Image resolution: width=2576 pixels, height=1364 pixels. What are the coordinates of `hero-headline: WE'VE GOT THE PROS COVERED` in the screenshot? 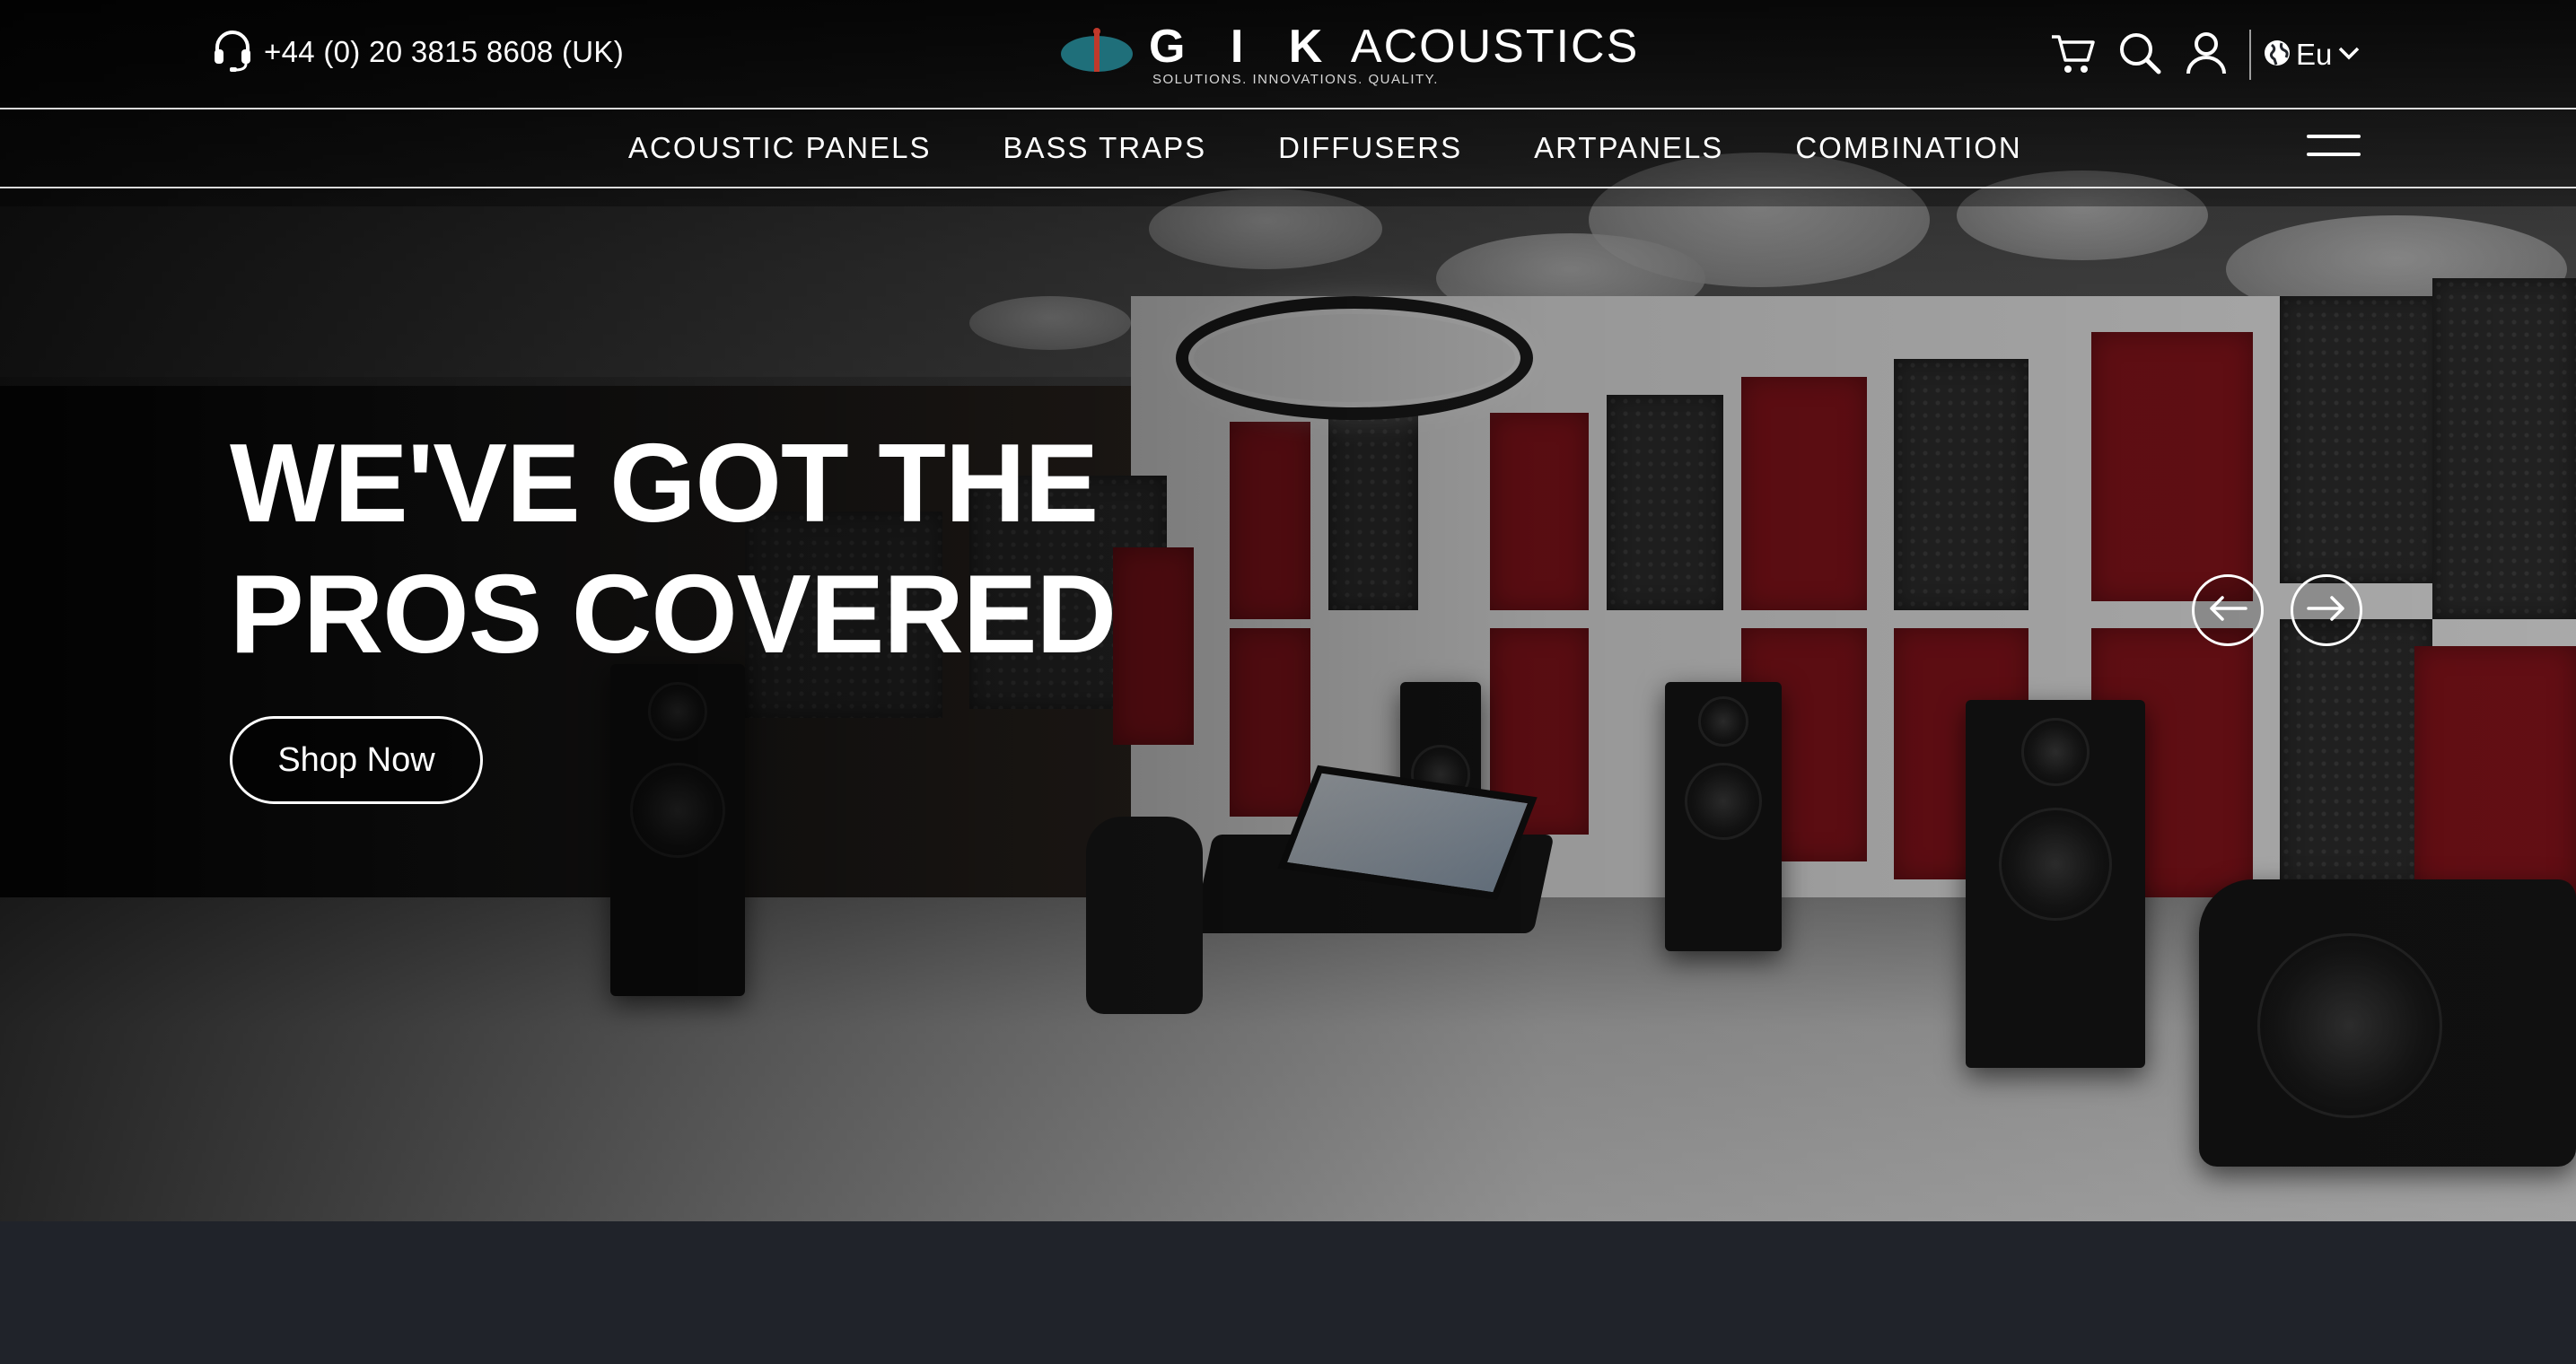 It's located at (673, 549).